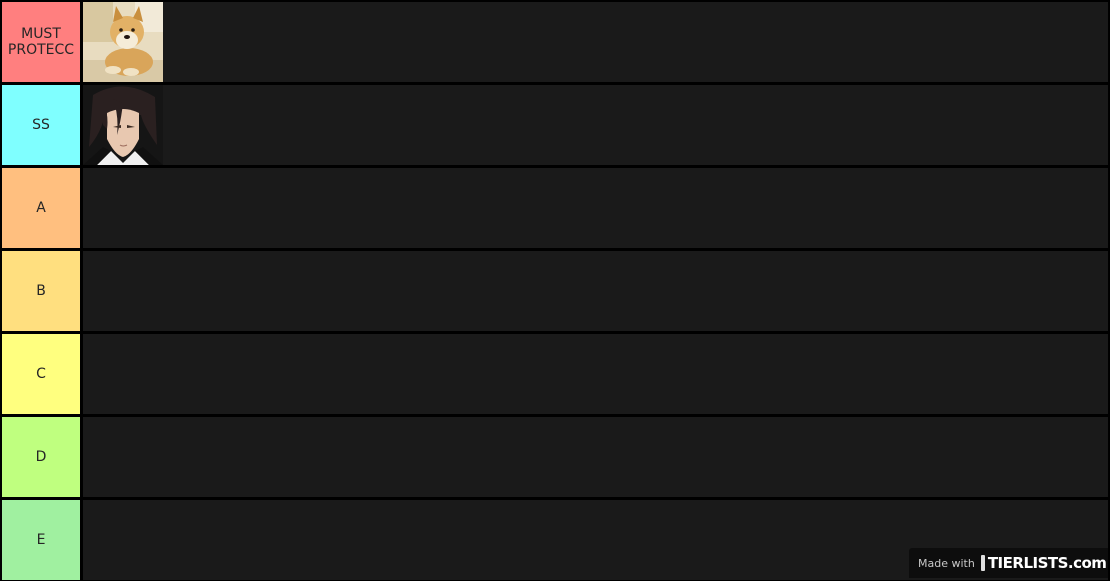  What do you see at coordinates (41, 457) in the screenshot?
I see `tier-label-d: D` at bounding box center [41, 457].